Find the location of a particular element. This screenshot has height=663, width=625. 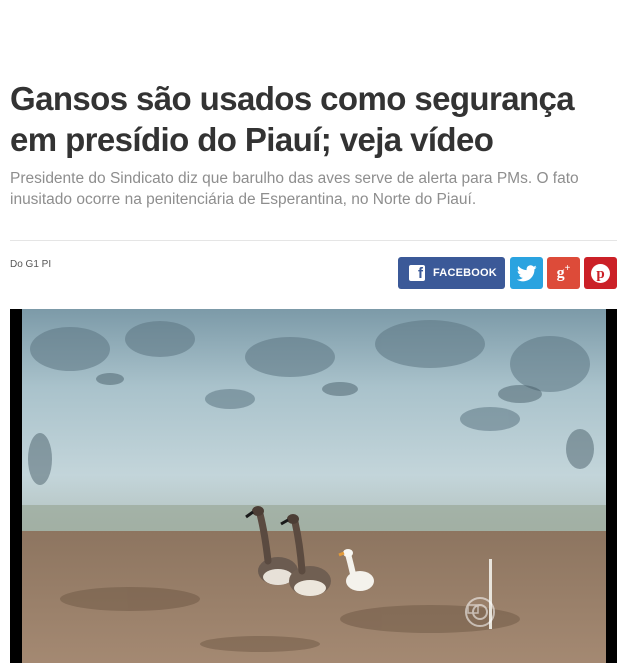

article-byline: Do G1 PI is located at coordinates (31, 264).